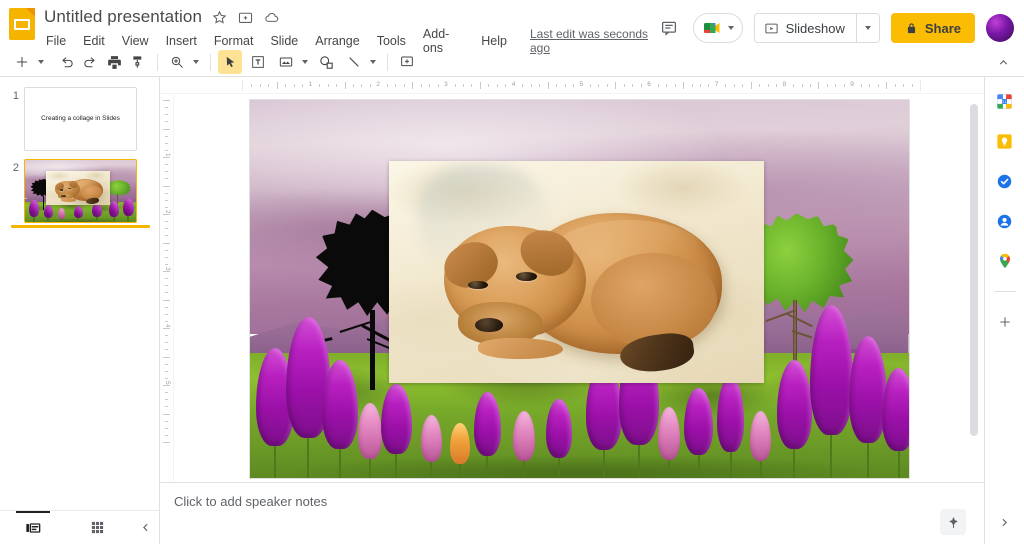 The height and width of the screenshot is (544, 1024). Describe the element at coordinates (271, 17) in the screenshot. I see `cloud-saved-icon` at that location.